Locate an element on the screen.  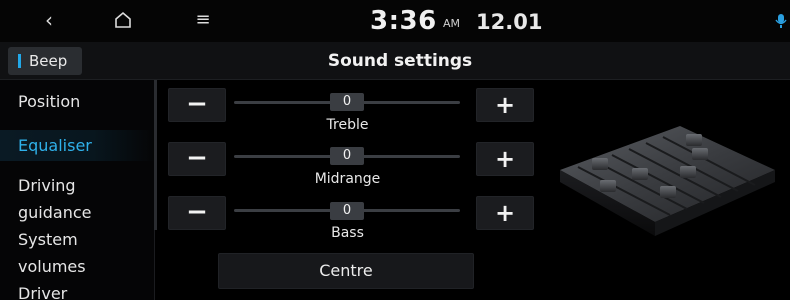
sidebar-item-label-line2: guidance is located at coordinates (55, 212).